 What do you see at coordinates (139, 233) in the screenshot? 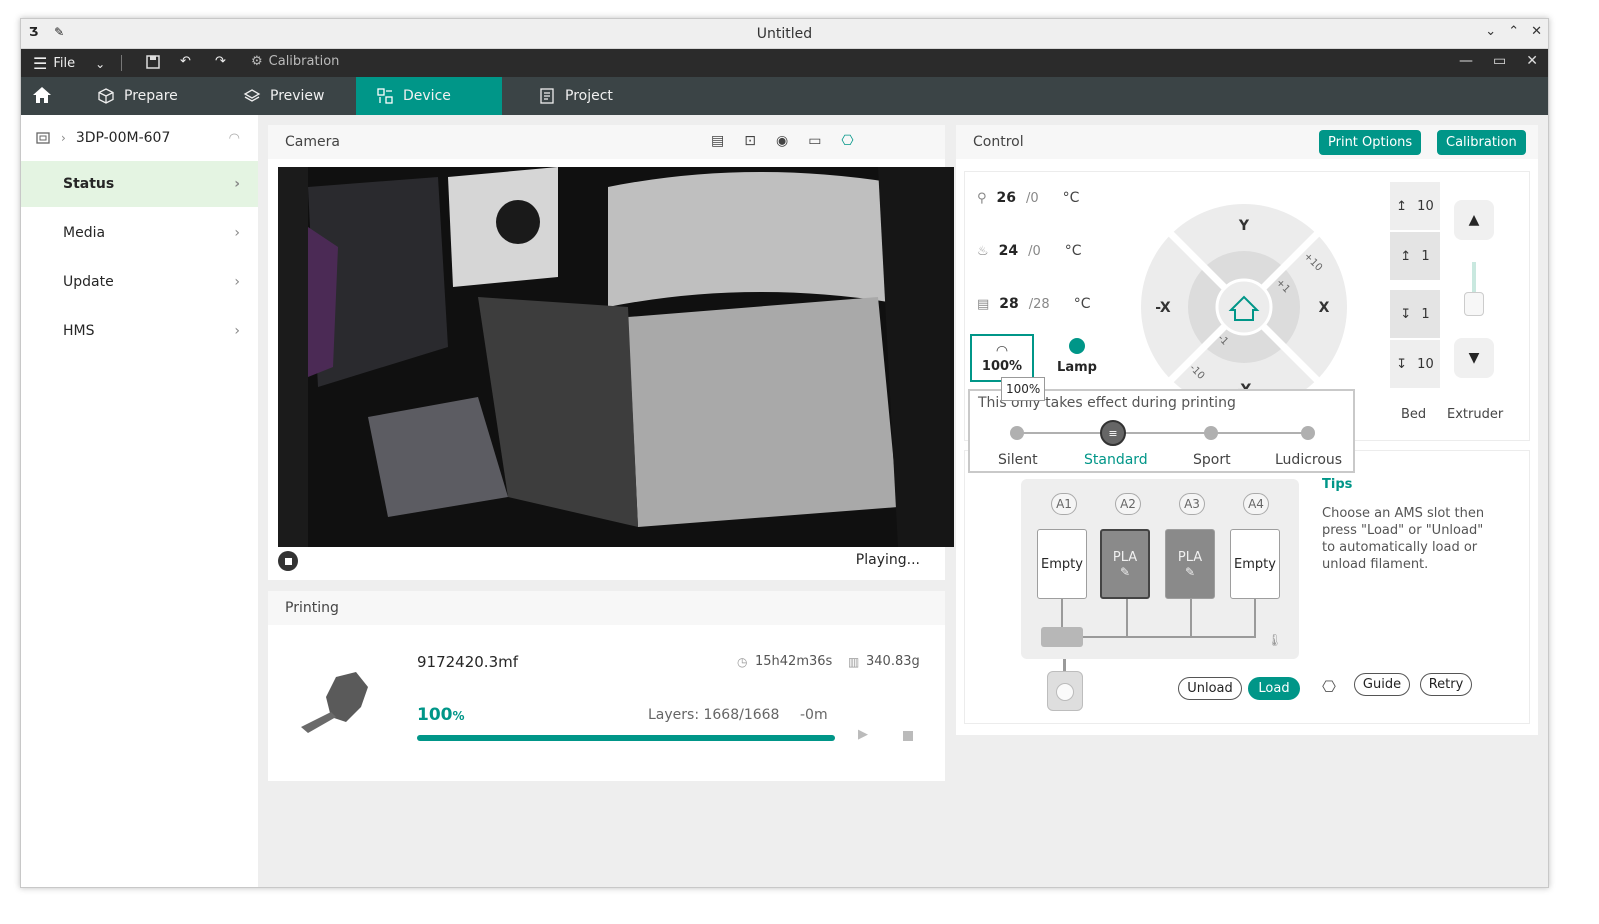
I see `sidebar-item-media: Media ›` at bounding box center [139, 233].